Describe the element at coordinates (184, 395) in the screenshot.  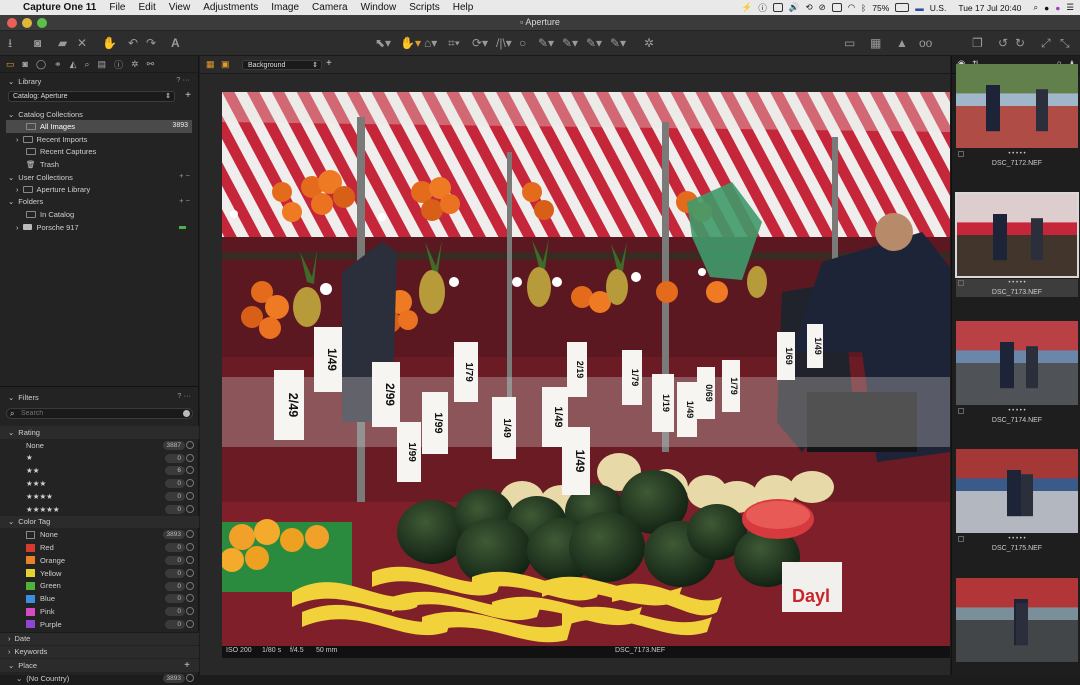
I see `filters-help-icon: ? ···` at that location.